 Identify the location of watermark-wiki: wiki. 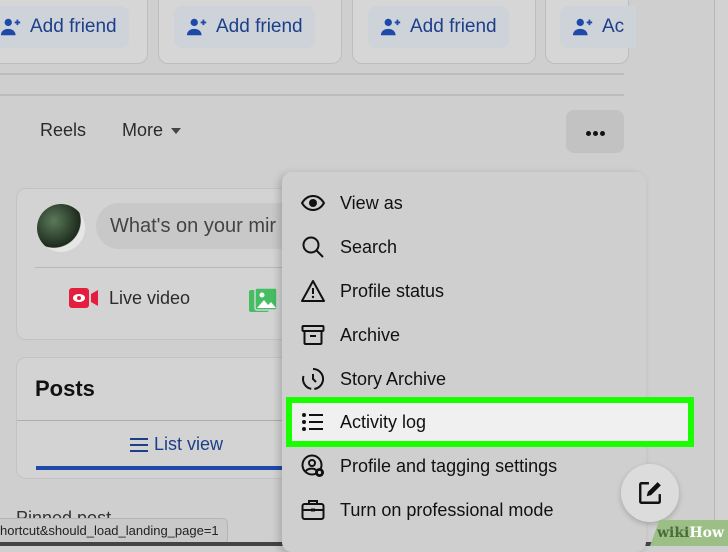
(673, 533).